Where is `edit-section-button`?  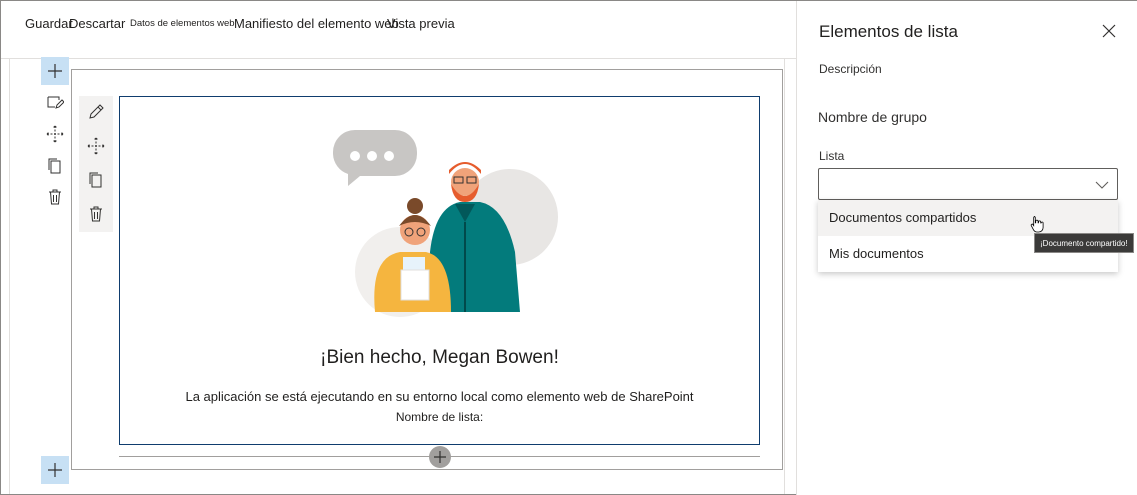 edit-section-button is located at coordinates (55, 102).